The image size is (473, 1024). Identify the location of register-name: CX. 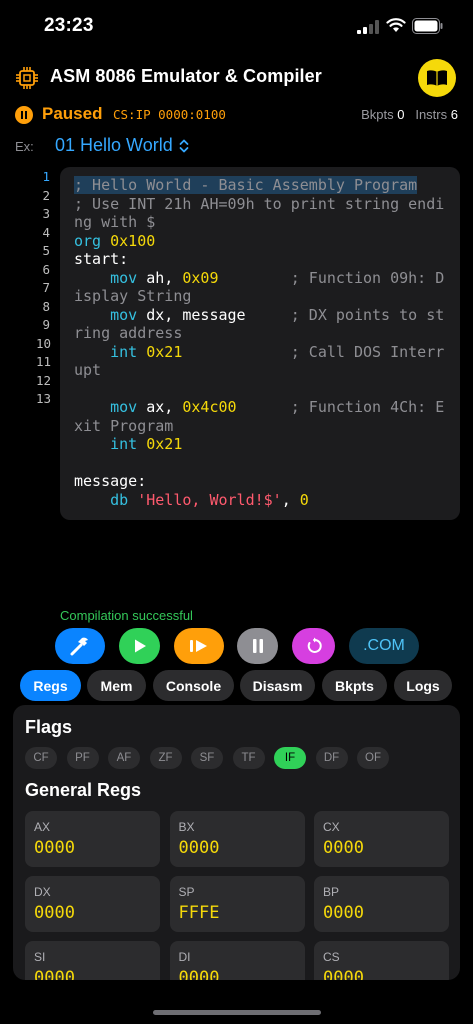
(331, 827).